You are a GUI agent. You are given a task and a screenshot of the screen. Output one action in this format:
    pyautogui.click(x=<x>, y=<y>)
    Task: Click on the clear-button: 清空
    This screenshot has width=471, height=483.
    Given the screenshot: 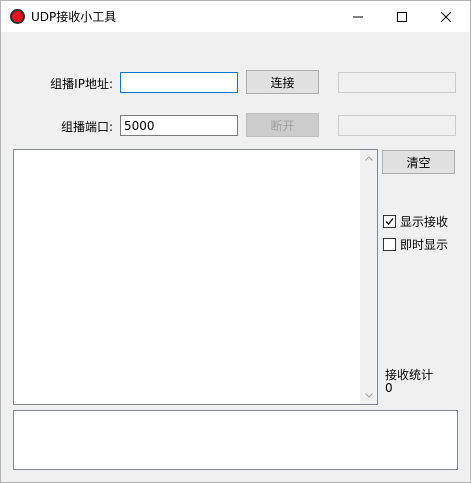 What is the action you would take?
    pyautogui.click(x=418, y=162)
    